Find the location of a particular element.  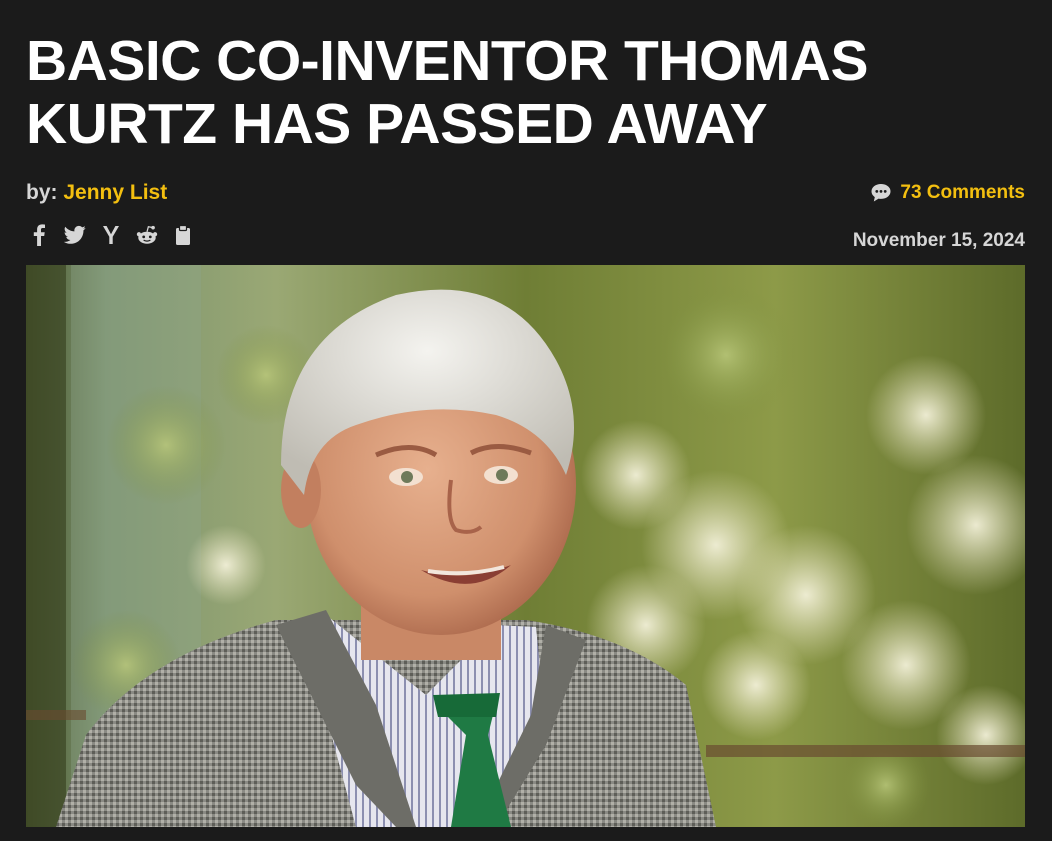

comments-count: 73 Comments is located at coordinates (962, 192).